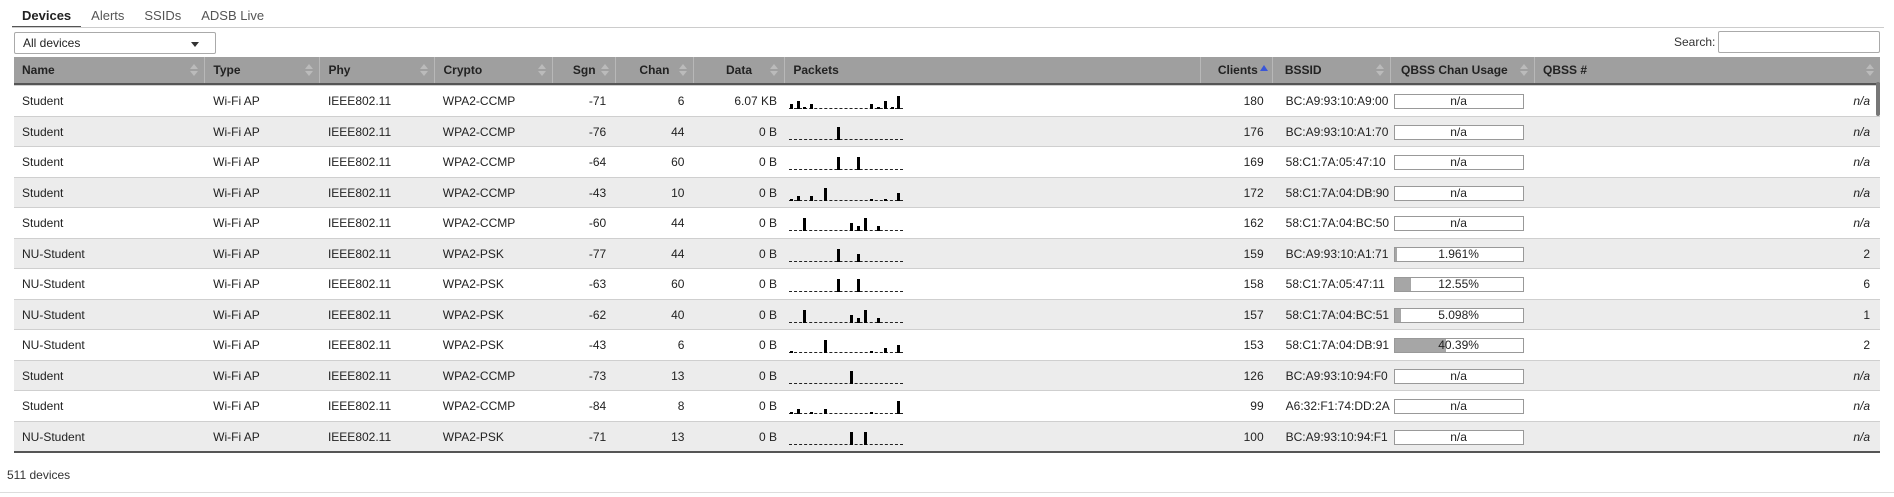 The image size is (1894, 497). Describe the element at coordinates (846, 139) in the screenshot. I see `sparkline-baseline` at that location.